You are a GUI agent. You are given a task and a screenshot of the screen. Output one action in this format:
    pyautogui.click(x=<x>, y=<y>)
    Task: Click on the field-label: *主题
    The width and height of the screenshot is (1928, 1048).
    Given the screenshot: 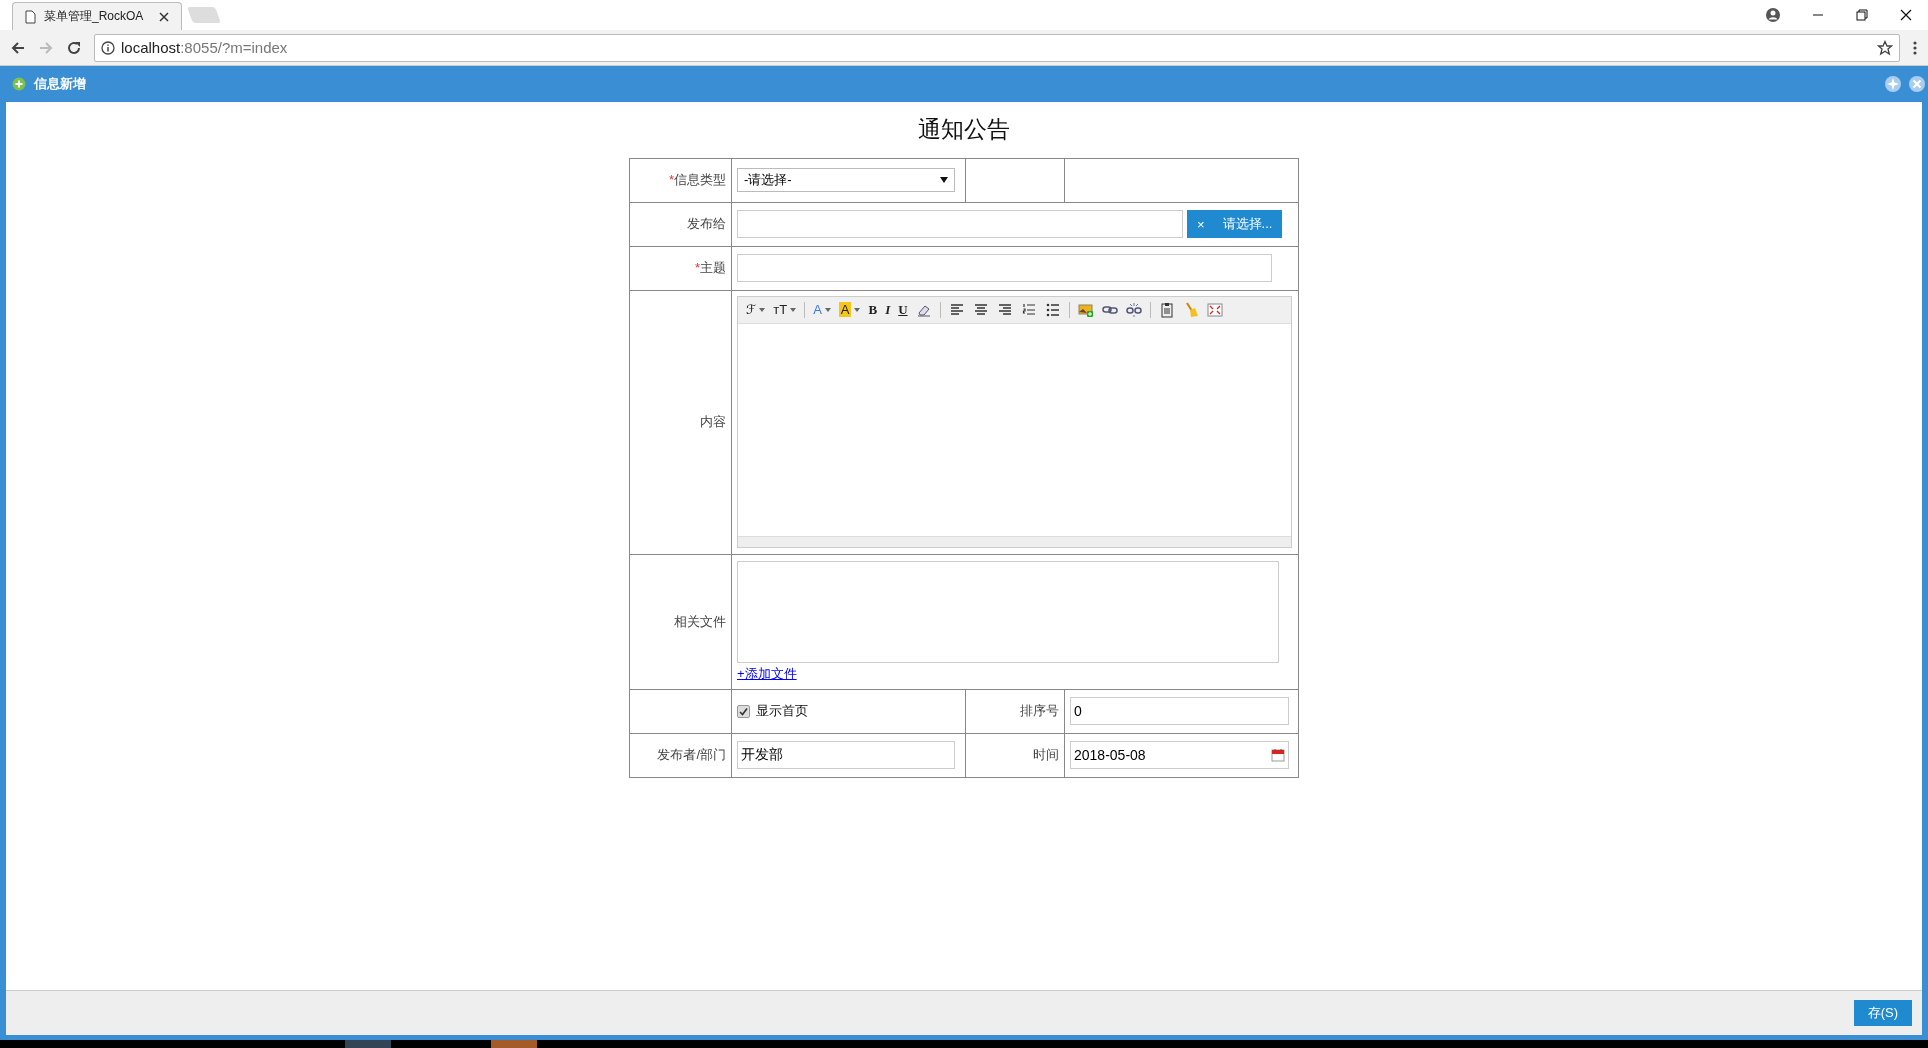 What is the action you would take?
    pyautogui.click(x=710, y=268)
    